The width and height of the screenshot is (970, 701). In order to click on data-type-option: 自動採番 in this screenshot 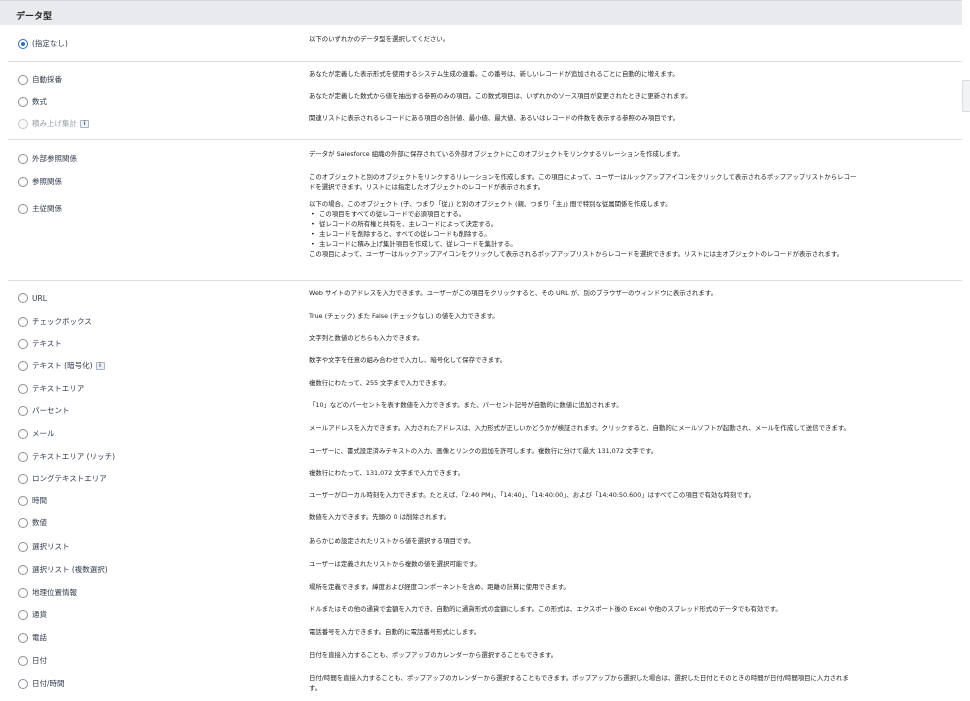, I will do `click(40, 79)`.